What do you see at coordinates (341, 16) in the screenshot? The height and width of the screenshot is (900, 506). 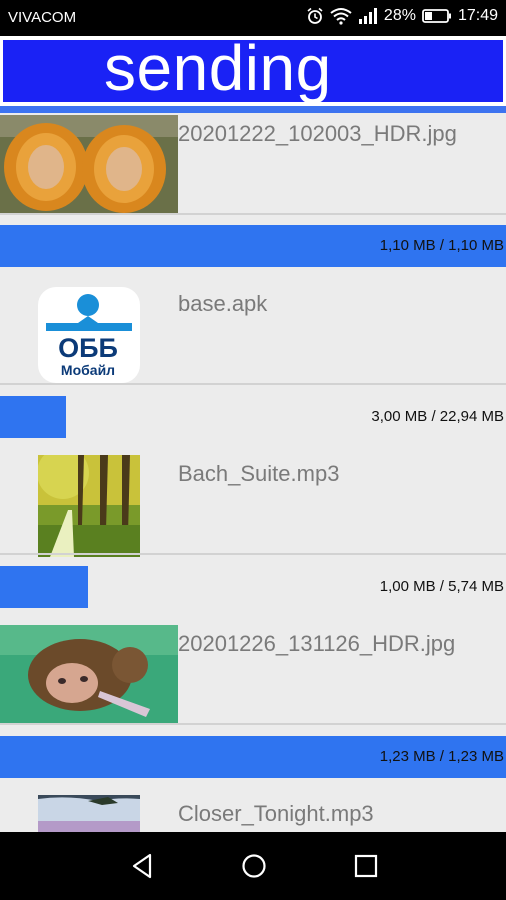 I see `wifi-icon` at bounding box center [341, 16].